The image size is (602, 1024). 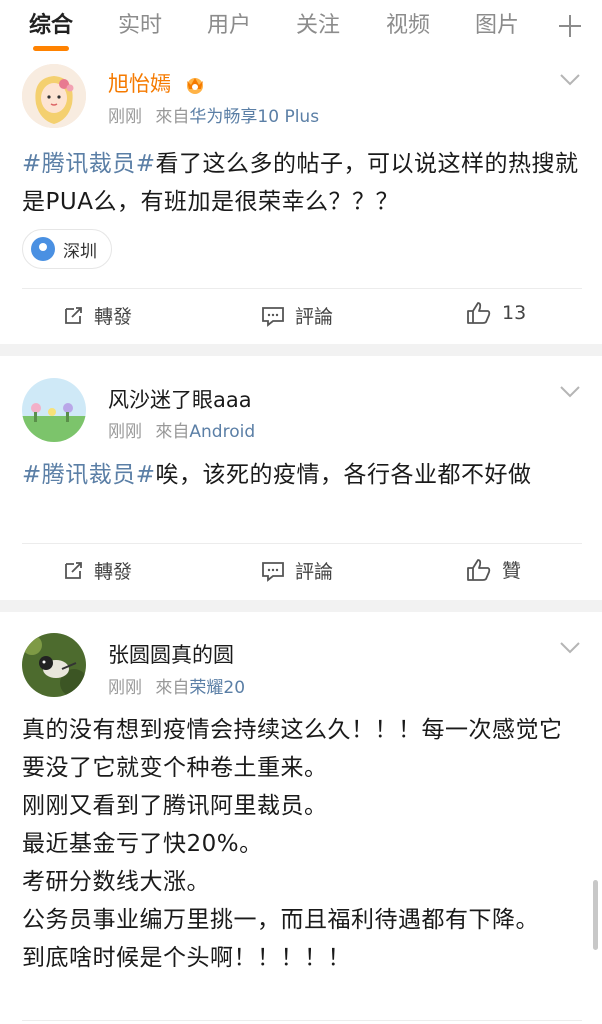 I want to click on post-line: 最近基金亏了快20%。, so click(x=142, y=844).